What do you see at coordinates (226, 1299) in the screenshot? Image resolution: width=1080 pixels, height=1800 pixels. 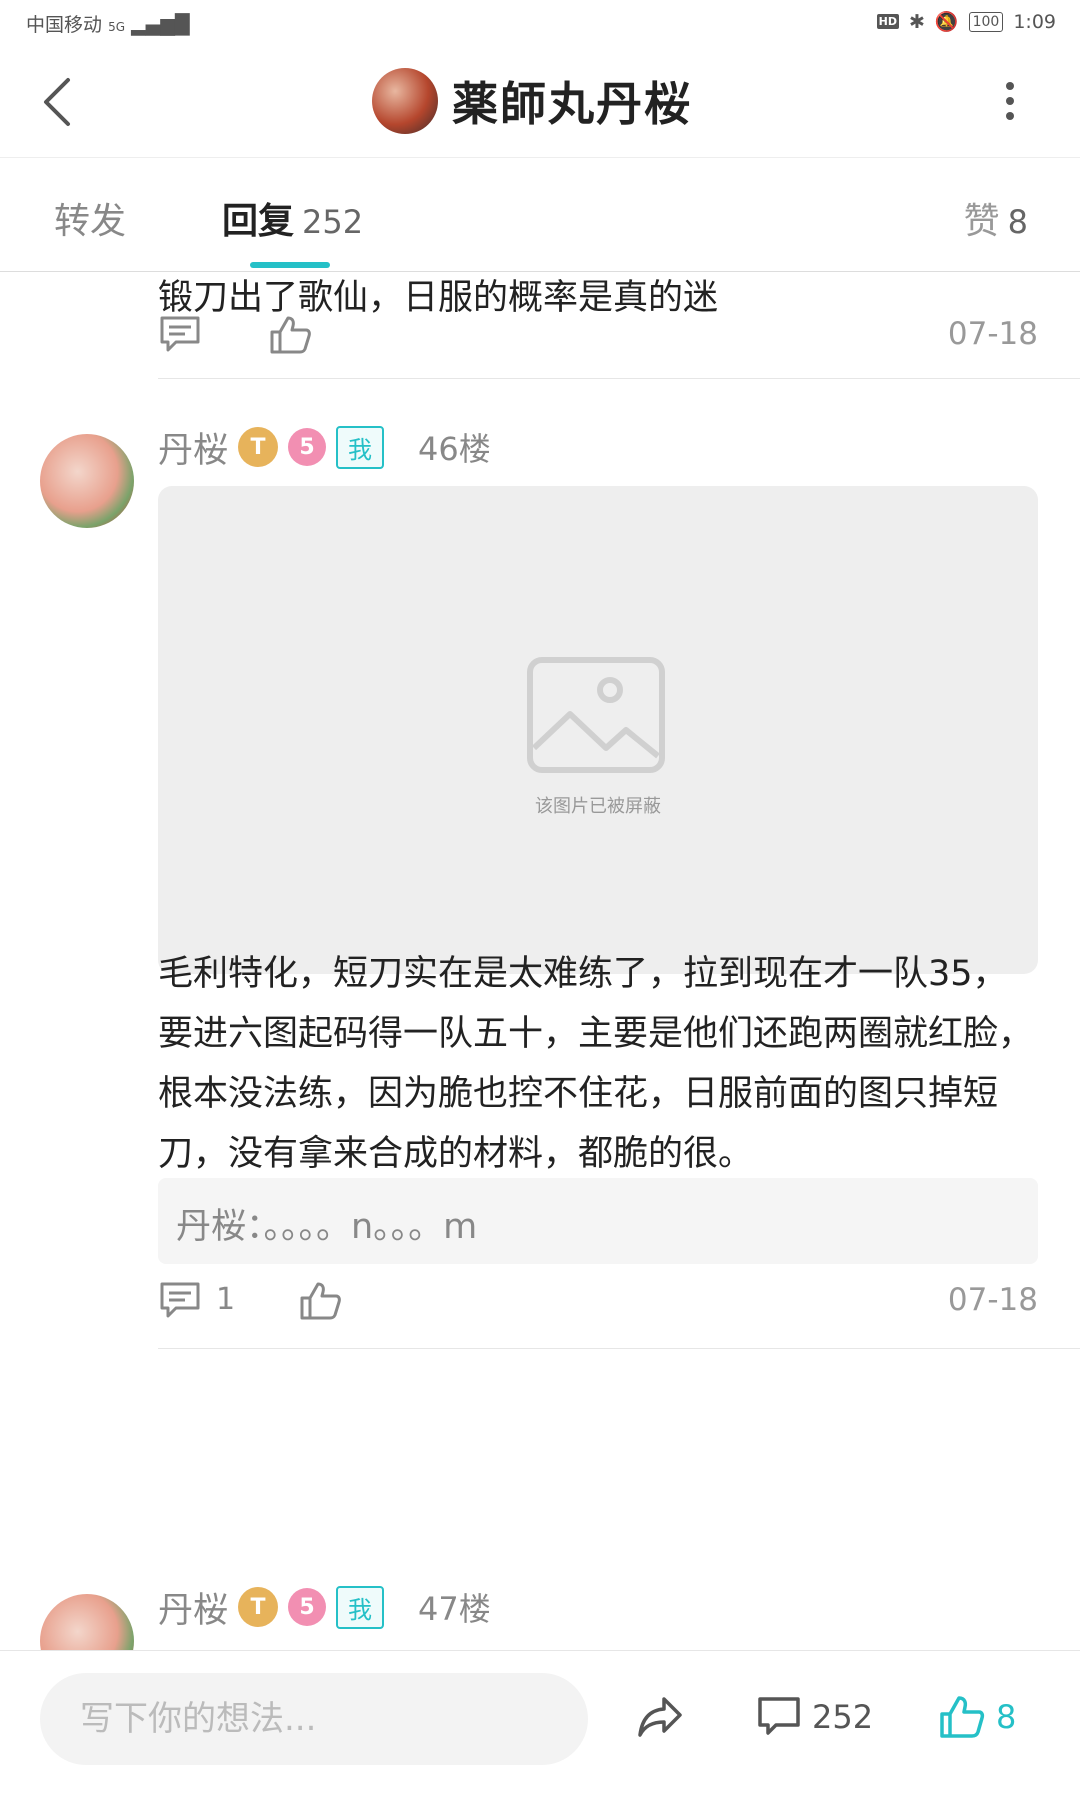 I see `comment-count: 1` at bounding box center [226, 1299].